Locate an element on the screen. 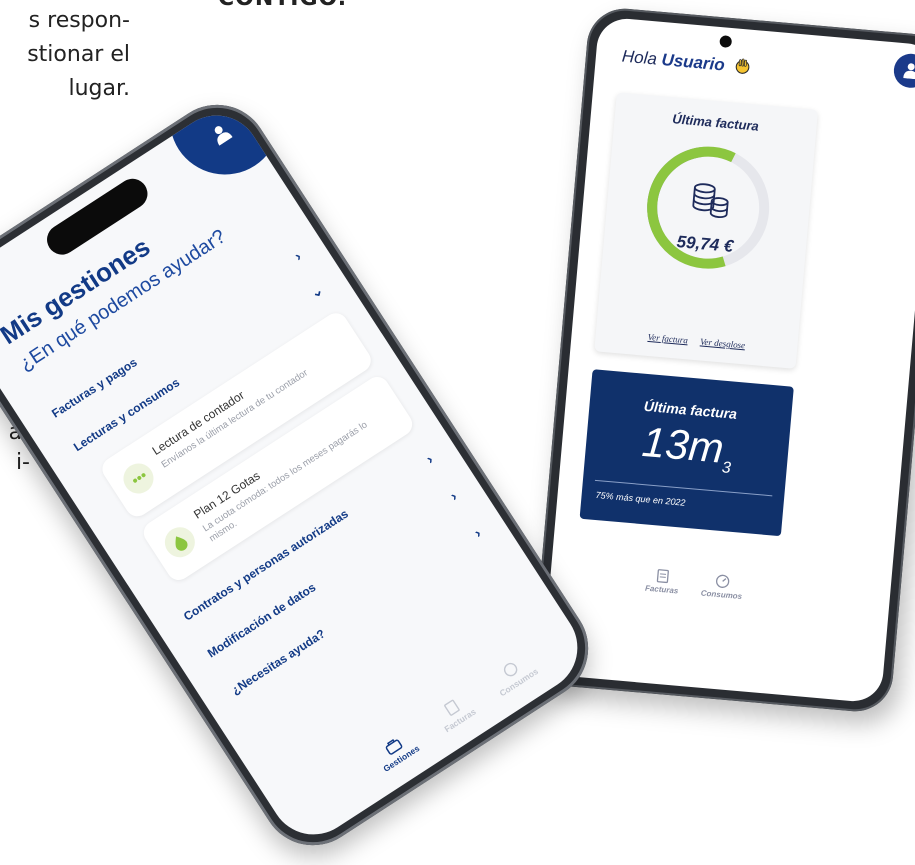 This screenshot has width=915, height=865. background-line: s respon- is located at coordinates (79, 20).